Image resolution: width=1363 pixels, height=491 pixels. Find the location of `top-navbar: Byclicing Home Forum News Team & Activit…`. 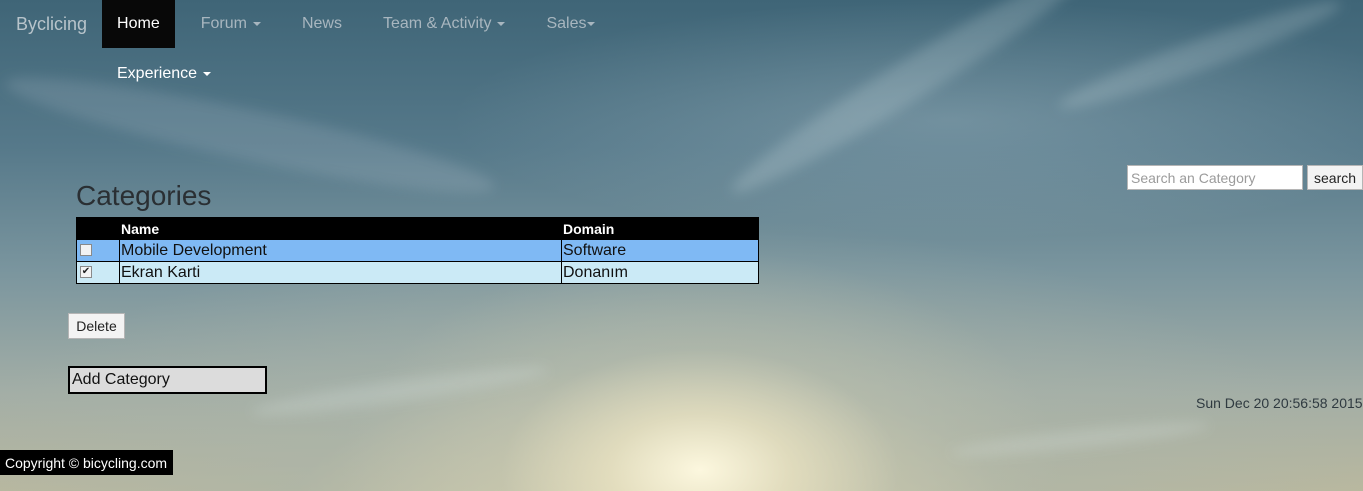

top-navbar: Byclicing Home Forum News Team & Activit… is located at coordinates (305, 24).